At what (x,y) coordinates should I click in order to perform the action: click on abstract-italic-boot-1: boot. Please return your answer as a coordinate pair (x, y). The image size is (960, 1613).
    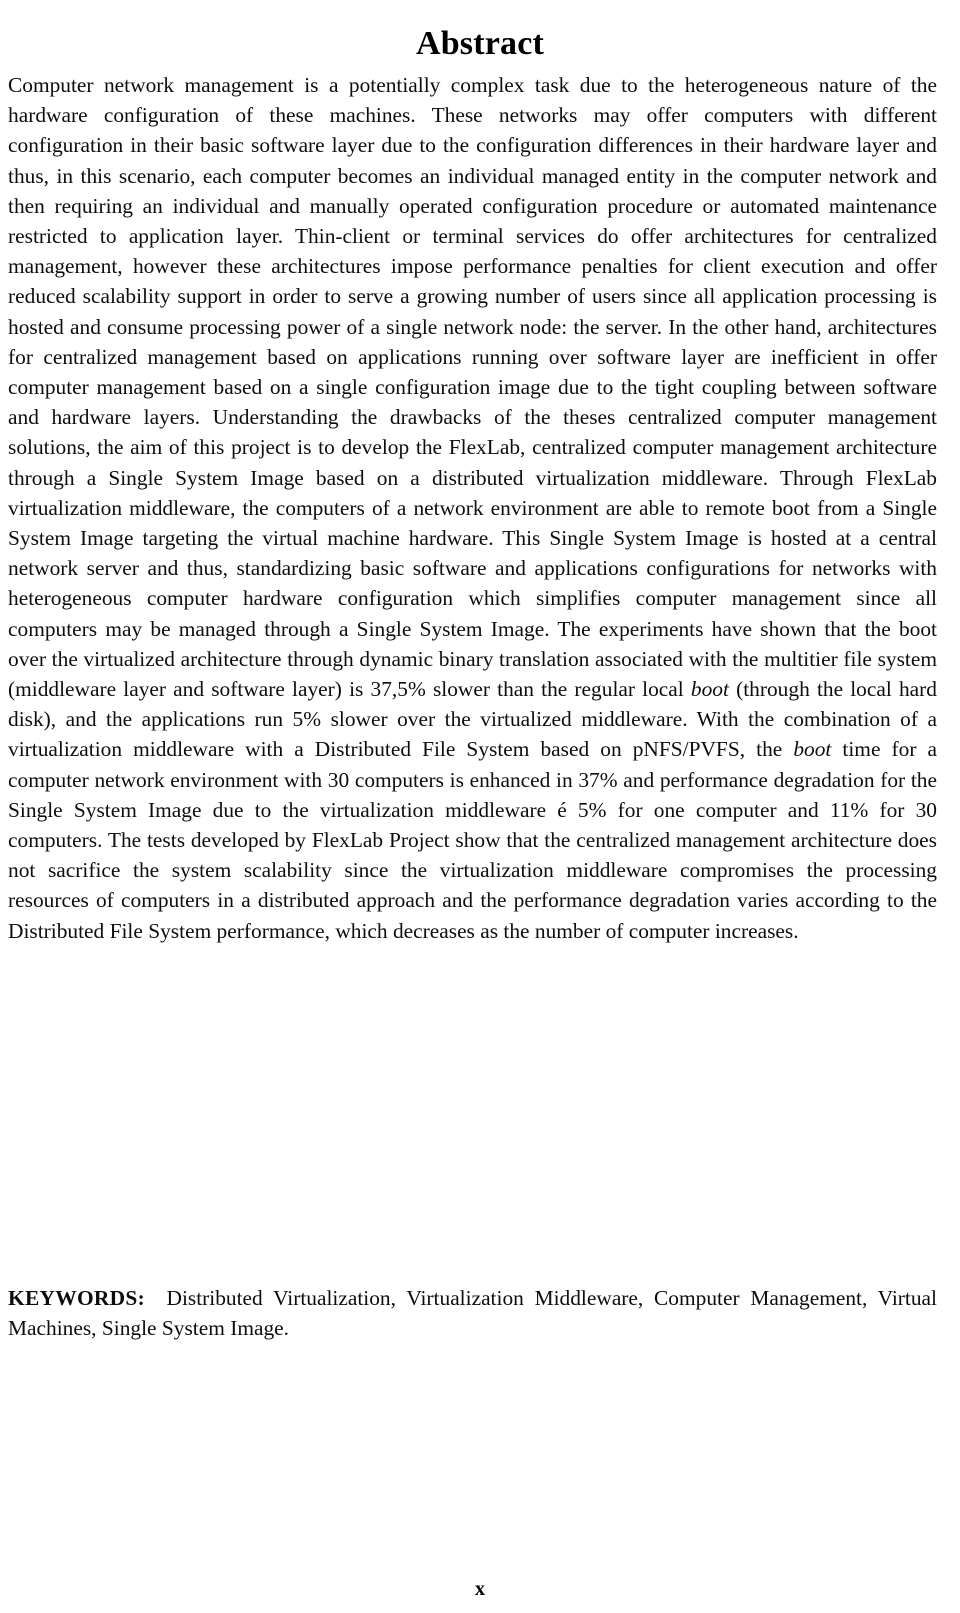
    Looking at the image, I should click on (709, 689).